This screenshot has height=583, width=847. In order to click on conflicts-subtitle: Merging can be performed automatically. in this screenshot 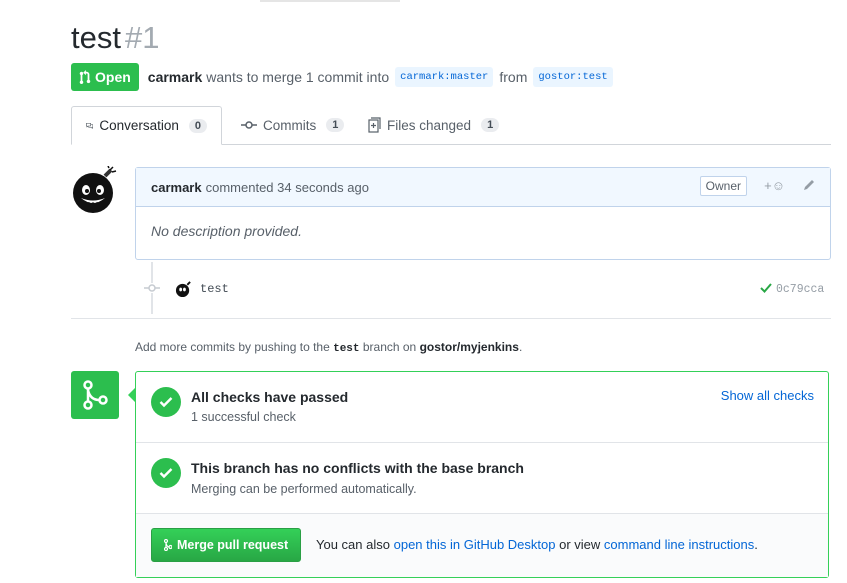, I will do `click(304, 489)`.